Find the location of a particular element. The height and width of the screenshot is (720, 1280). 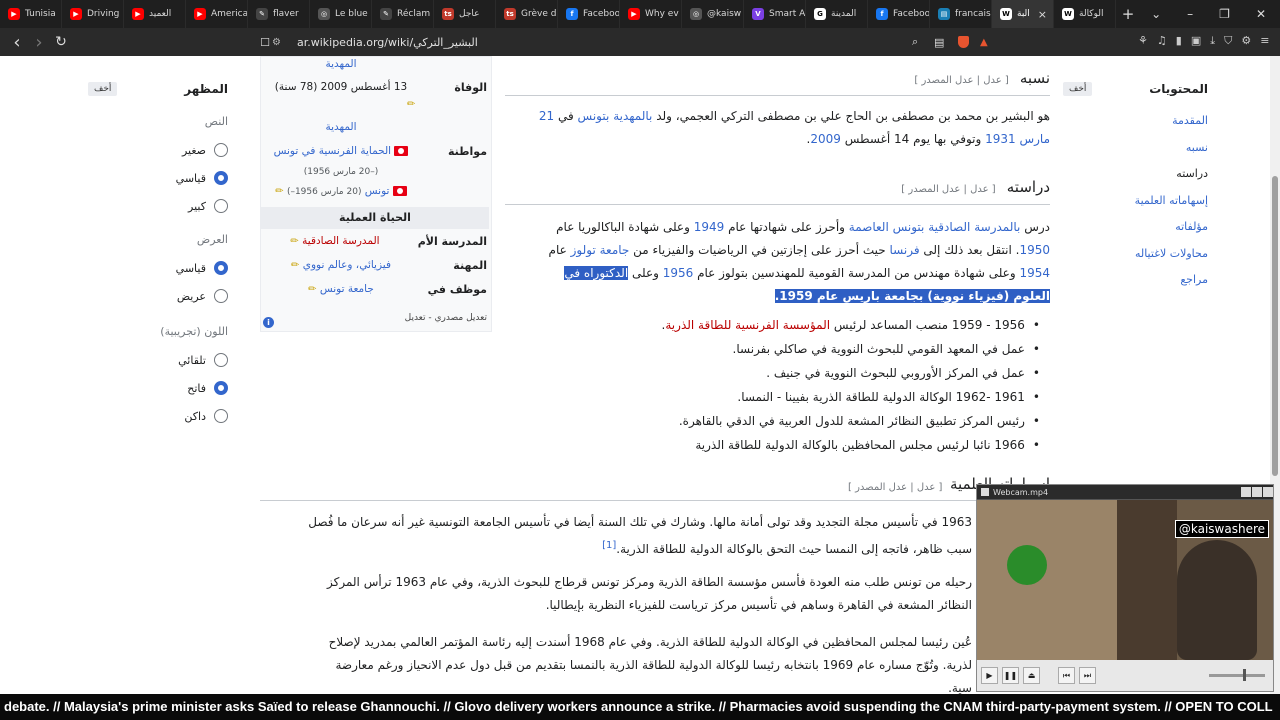

link-year: 1949 is located at coordinates (709, 227).